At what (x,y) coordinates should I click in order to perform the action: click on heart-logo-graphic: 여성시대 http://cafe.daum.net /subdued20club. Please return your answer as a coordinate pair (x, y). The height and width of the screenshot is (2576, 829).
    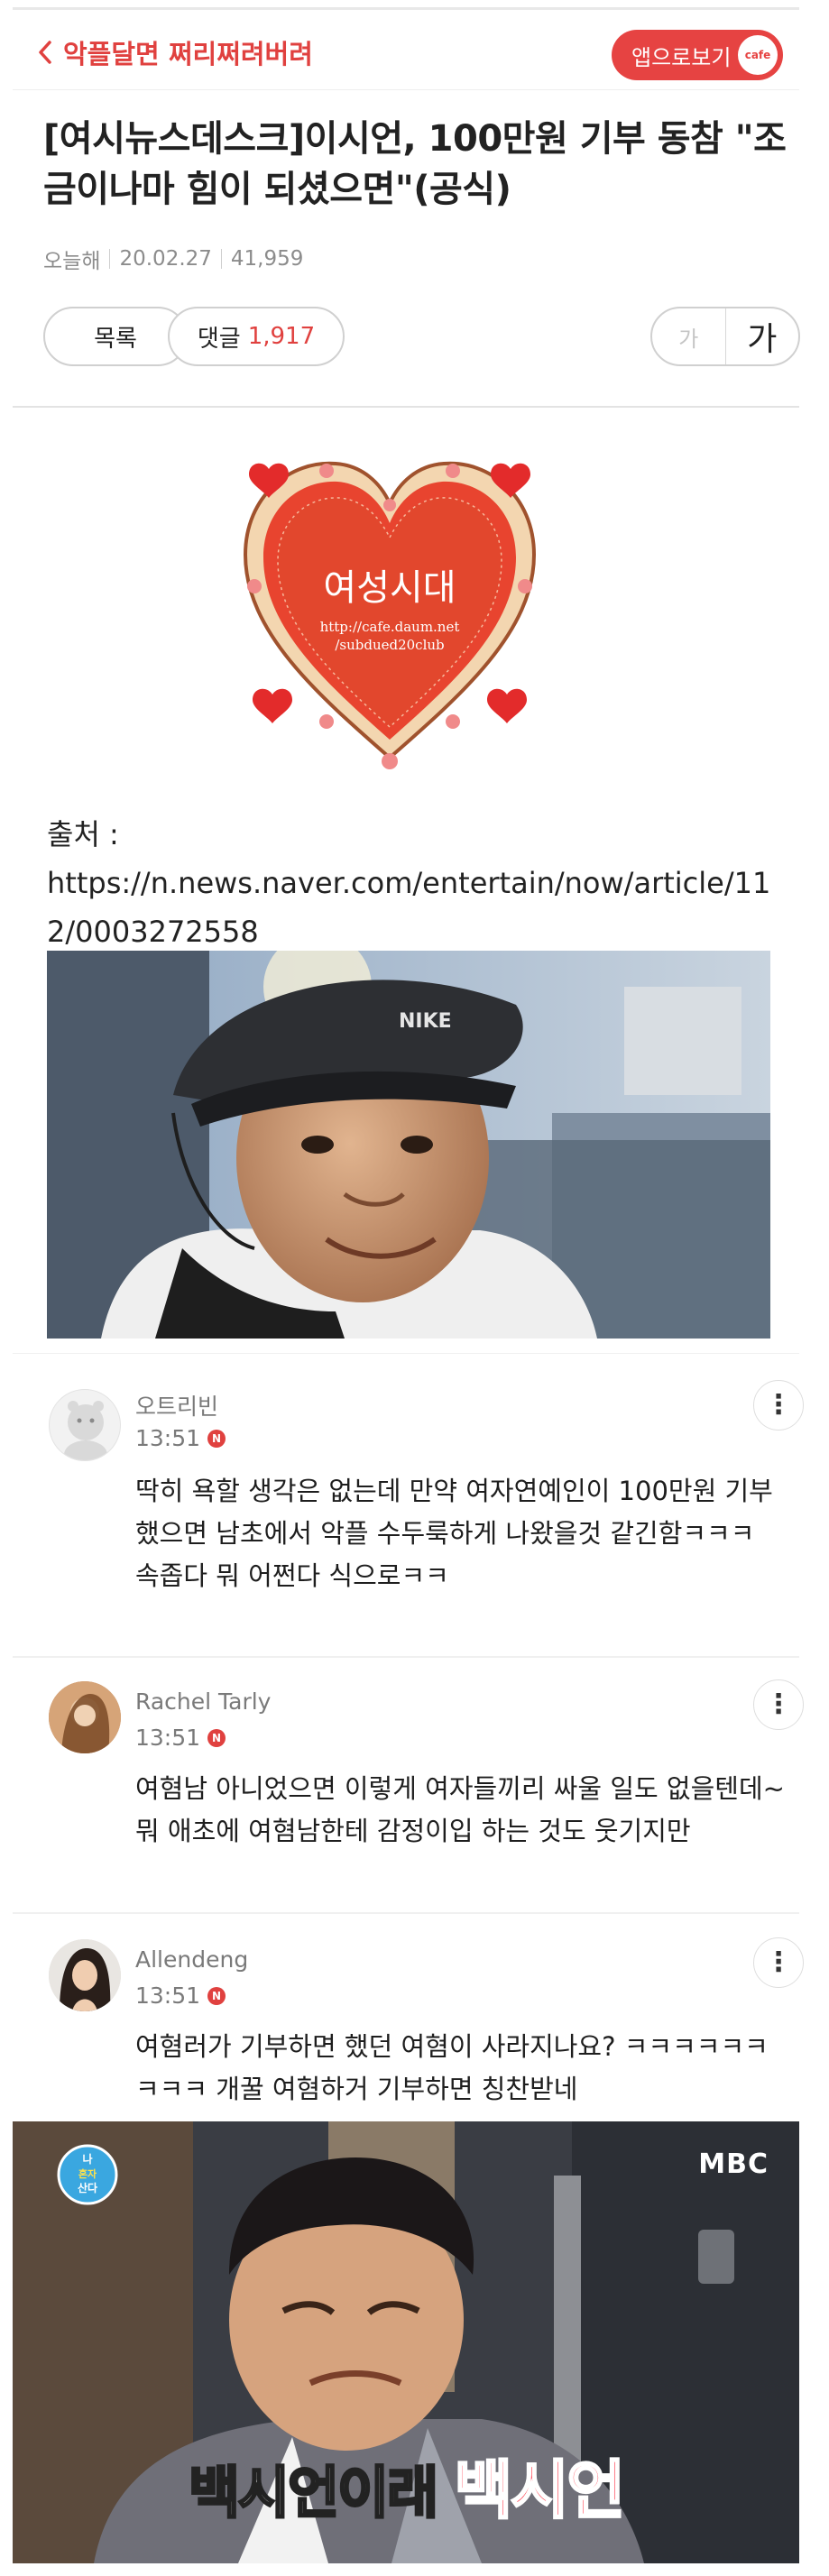
    Looking at the image, I should click on (390, 615).